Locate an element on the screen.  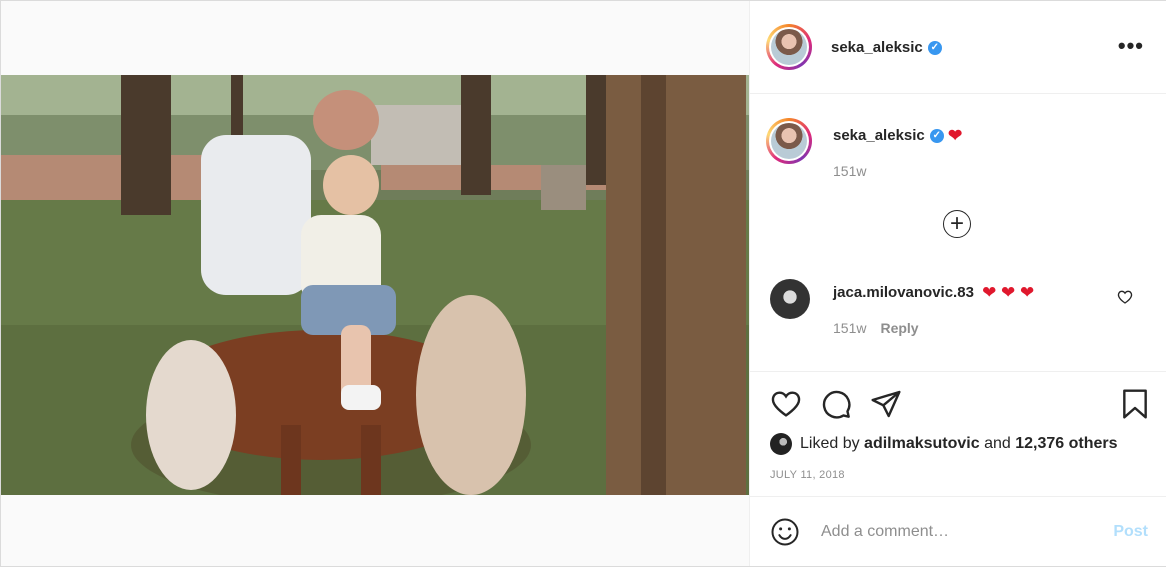
comment-time: 151w is located at coordinates (849, 328).